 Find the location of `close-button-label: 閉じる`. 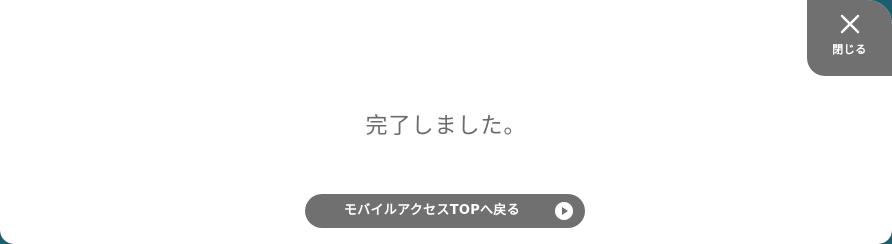

close-button-label: 閉じる is located at coordinates (849, 49).